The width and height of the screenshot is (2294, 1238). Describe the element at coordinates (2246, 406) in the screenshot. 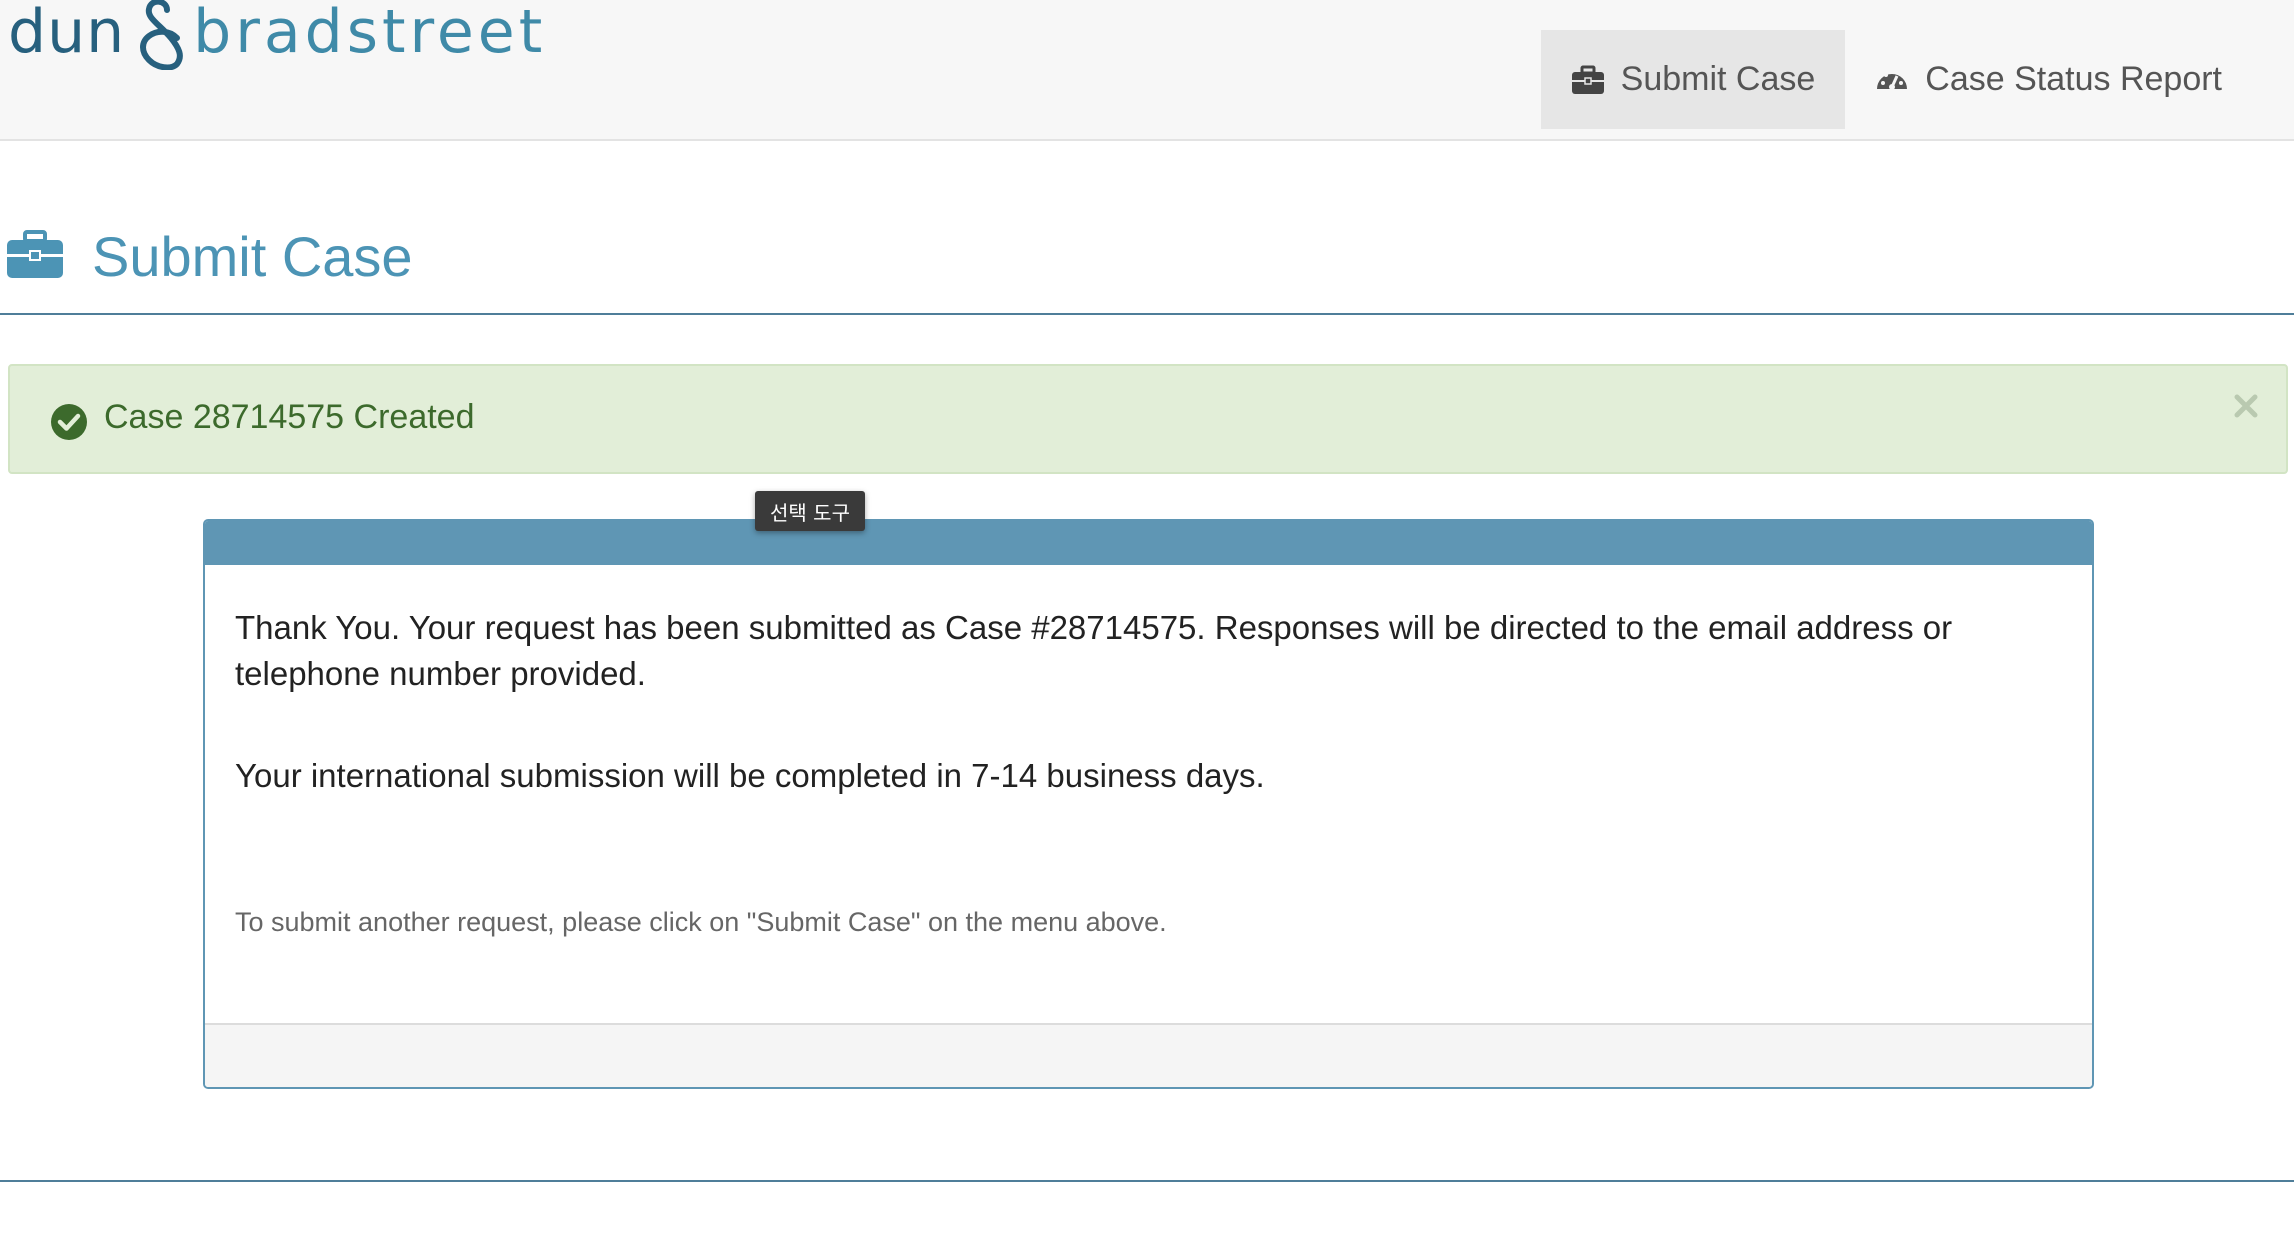

I see `close-icon` at that location.